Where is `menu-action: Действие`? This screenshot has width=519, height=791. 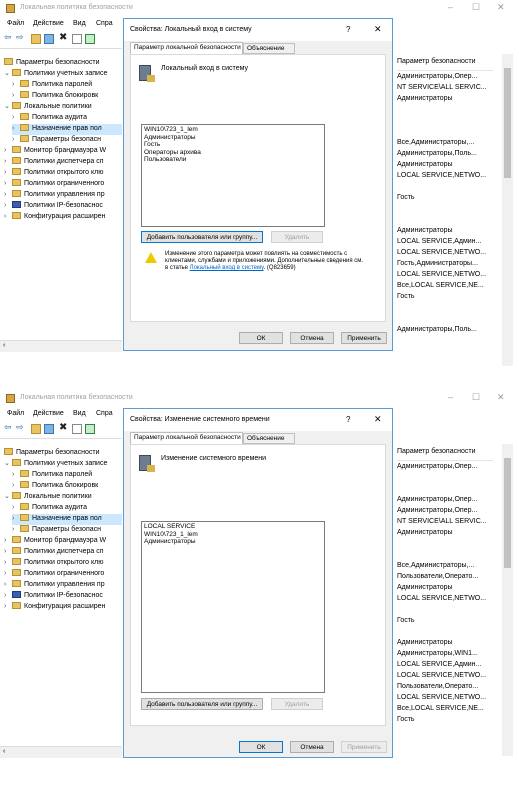
menu-action: Действие is located at coordinates (48, 23).